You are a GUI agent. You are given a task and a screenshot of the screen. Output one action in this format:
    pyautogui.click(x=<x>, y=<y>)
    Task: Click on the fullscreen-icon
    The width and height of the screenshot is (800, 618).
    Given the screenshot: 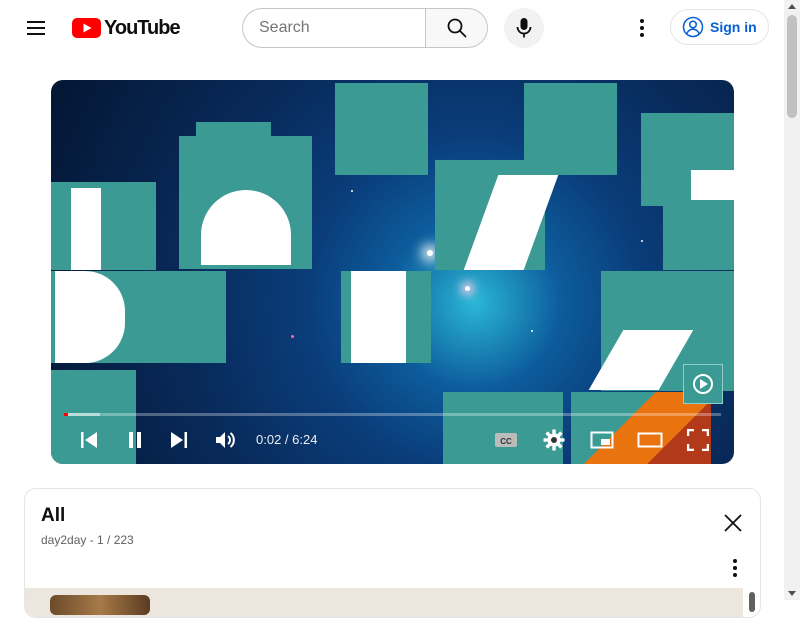 What is the action you would take?
    pyautogui.click(x=698, y=440)
    